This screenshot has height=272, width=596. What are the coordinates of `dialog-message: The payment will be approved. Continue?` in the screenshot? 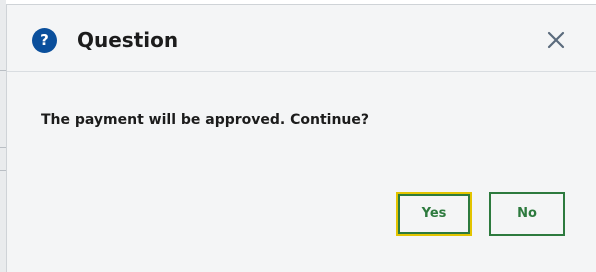 It's located at (205, 120).